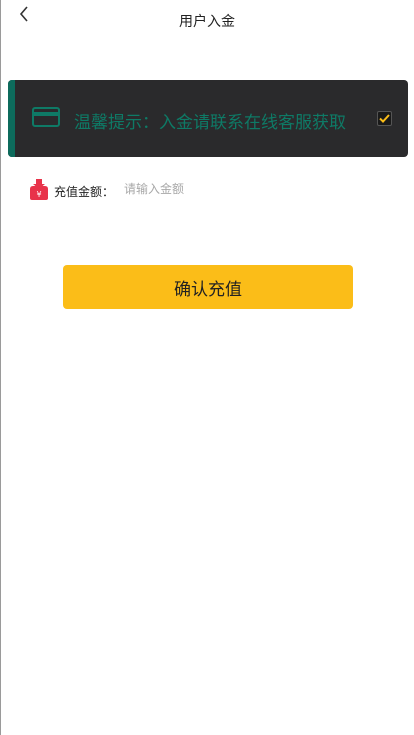 Image resolution: width=414 pixels, height=735 pixels. I want to click on page-title: 用户入金, so click(207, 22).